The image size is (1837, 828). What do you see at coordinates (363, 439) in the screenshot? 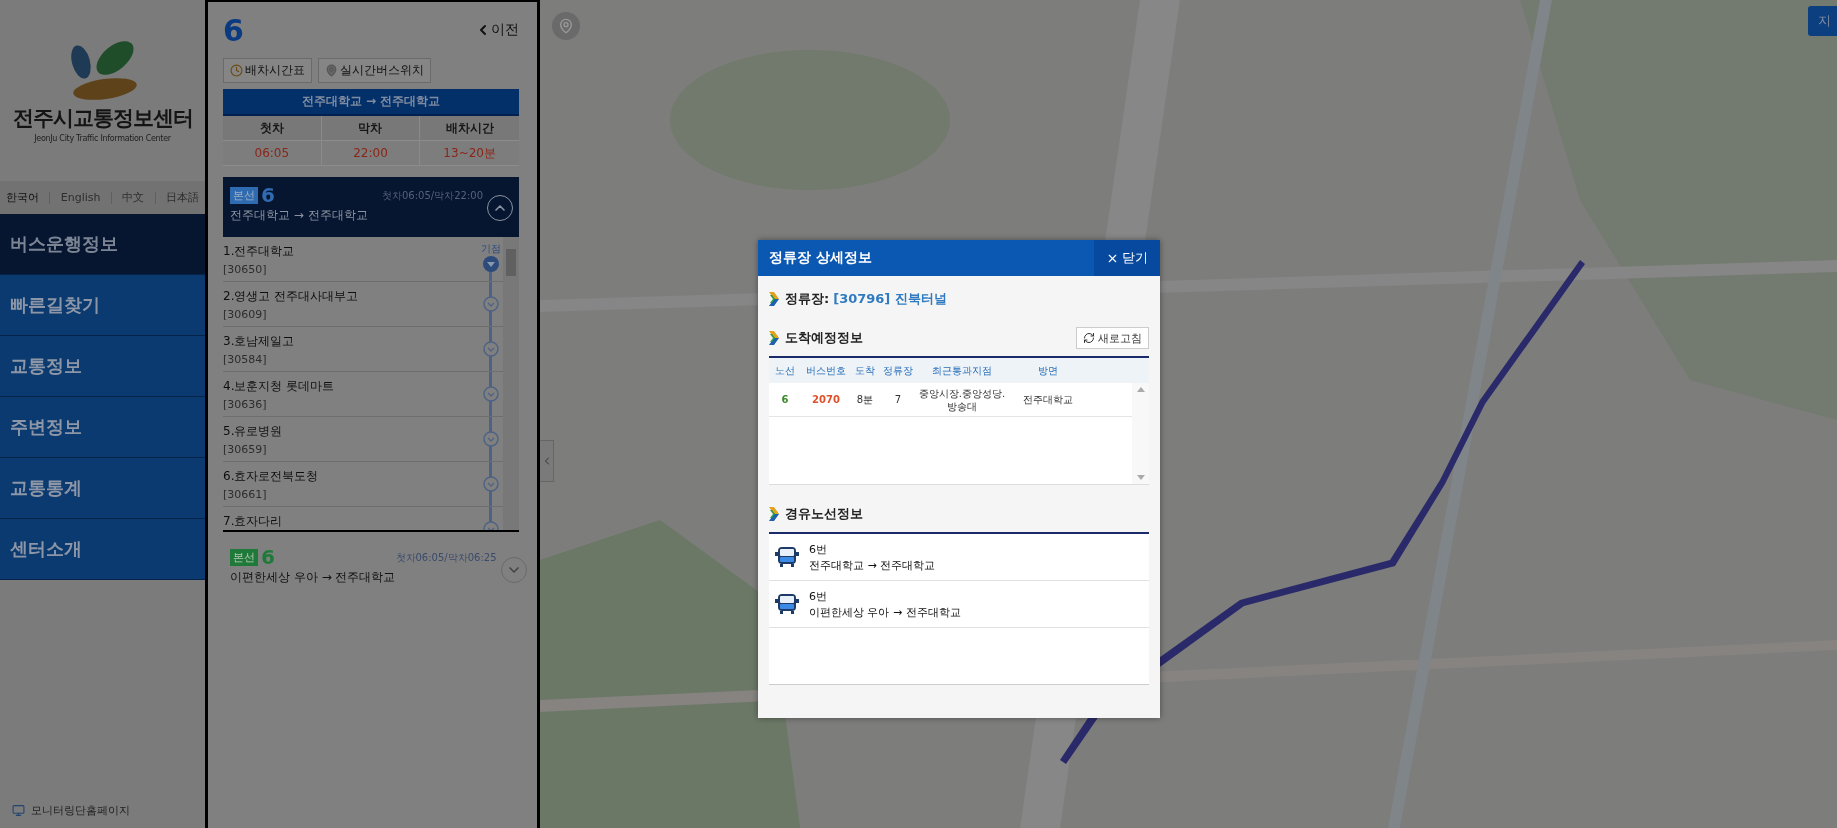
I see `stop-row: 5.유로병원 [30659]` at bounding box center [363, 439].